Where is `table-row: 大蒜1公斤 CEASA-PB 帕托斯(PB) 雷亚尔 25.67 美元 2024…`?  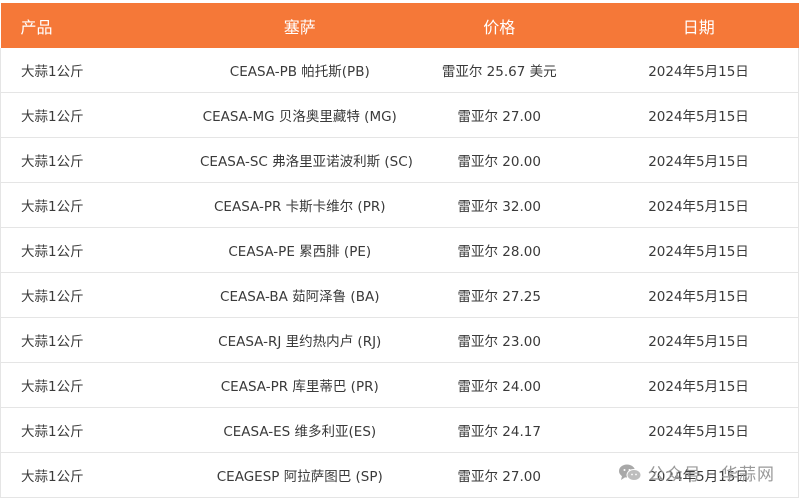 table-row: 大蒜1公斤 CEASA-PB 帕托斯(PB) 雷亚尔 25.67 美元 2024… is located at coordinates (399, 70).